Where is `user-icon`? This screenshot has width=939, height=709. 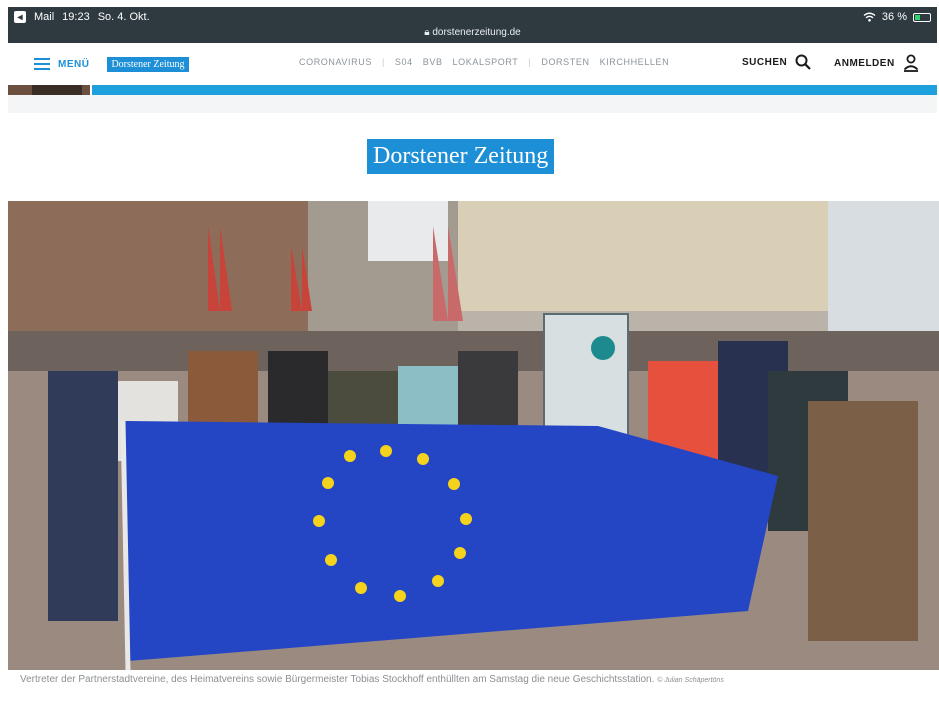 user-icon is located at coordinates (911, 63).